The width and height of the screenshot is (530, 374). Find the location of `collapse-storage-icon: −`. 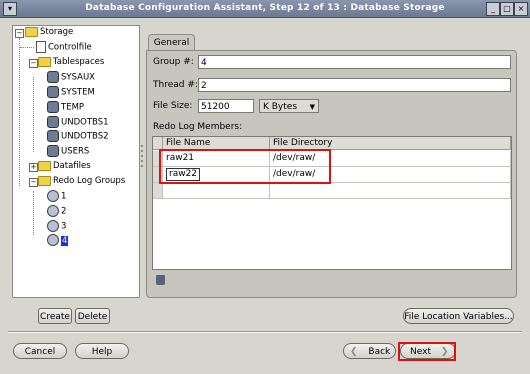

collapse-storage-icon: − is located at coordinates (19, 33).